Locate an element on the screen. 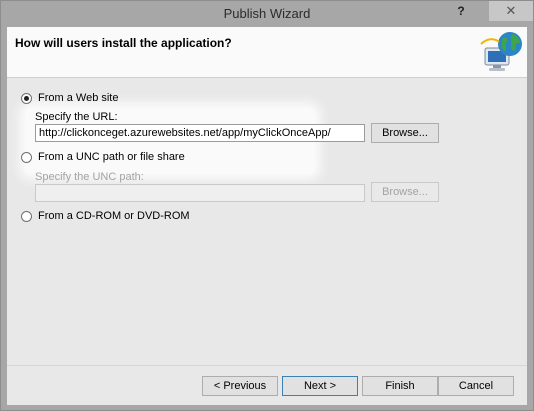  title-bar: Publish Wizard ? ✕ is located at coordinates (267, 14).